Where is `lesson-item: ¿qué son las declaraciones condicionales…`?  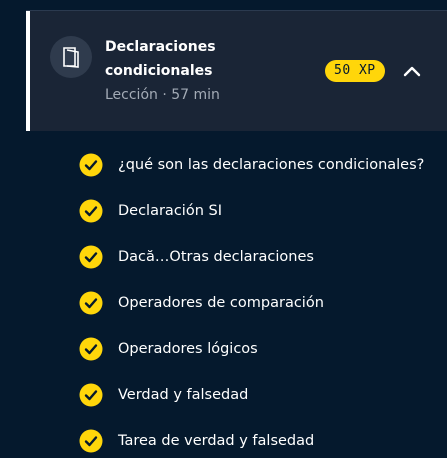
lesson-item: ¿qué son las declaraciones condicionales… is located at coordinates (251, 165).